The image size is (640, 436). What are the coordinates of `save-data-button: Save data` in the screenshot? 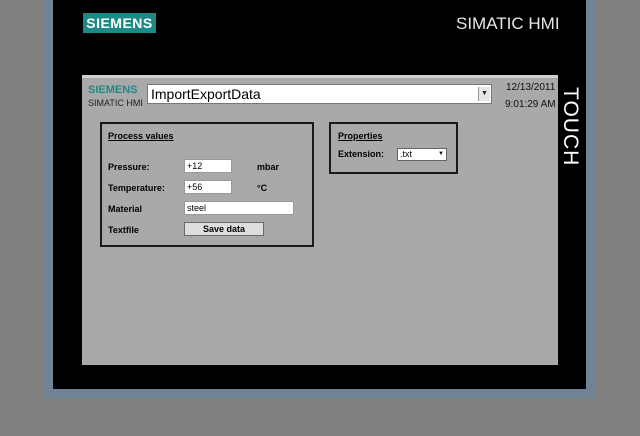 It's located at (224, 229).